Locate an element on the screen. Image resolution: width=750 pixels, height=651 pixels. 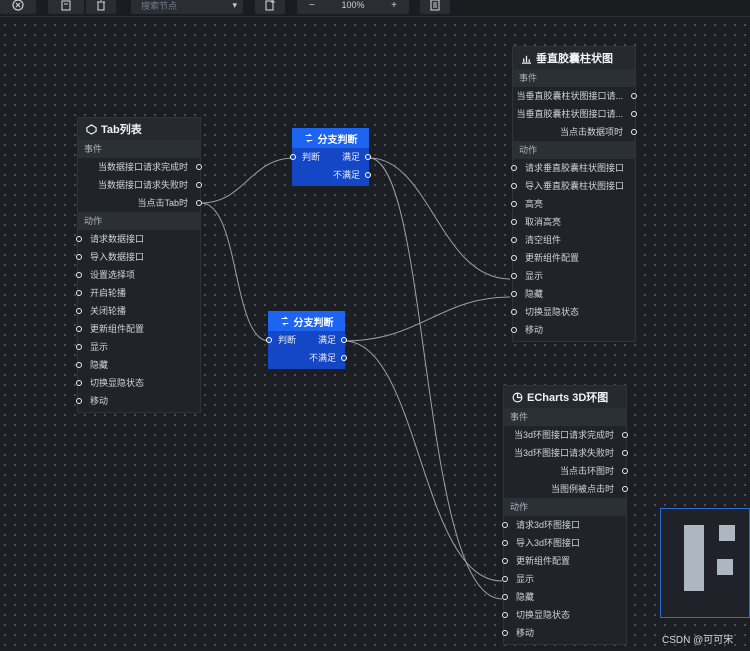
action-label: 导入数据接口 is located at coordinates (117, 257).